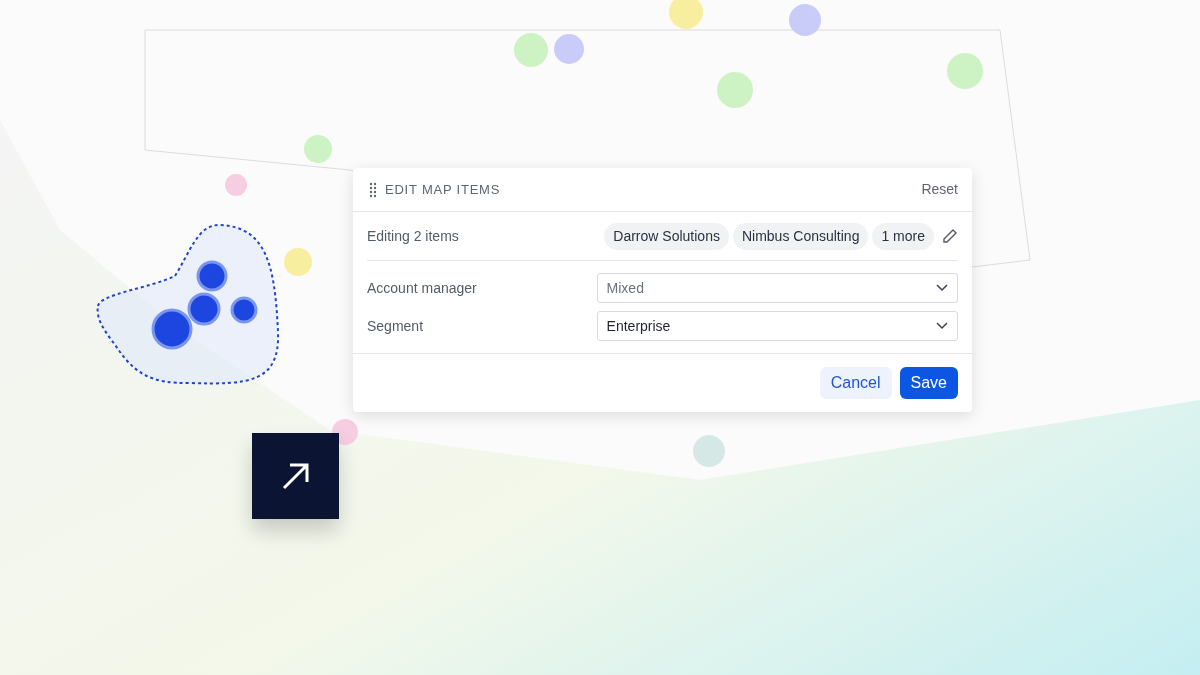 This screenshot has width=1200, height=675. What do you see at coordinates (413, 236) in the screenshot?
I see `selection-summary: Editing 2 items` at bounding box center [413, 236].